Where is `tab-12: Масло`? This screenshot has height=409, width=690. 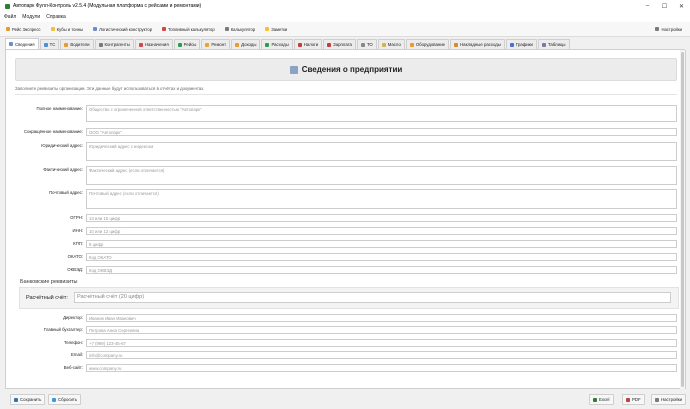
tab-12: Масло is located at coordinates (391, 44).